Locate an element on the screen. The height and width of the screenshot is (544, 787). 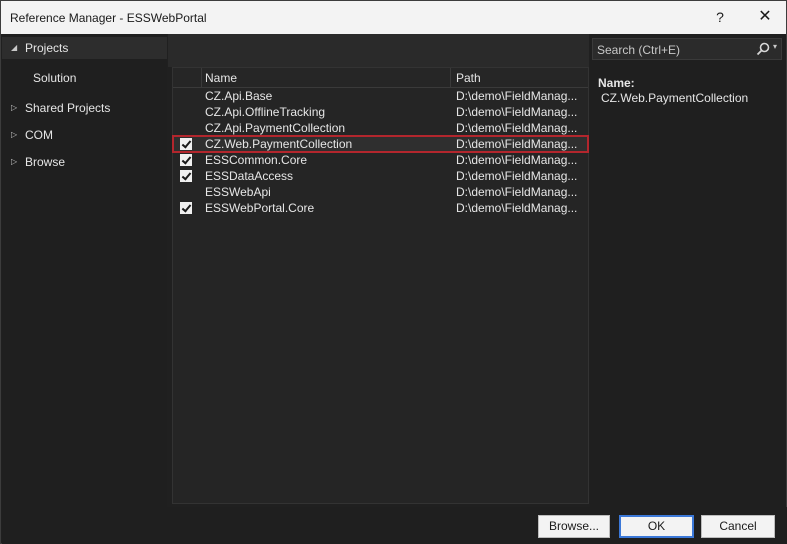
window-title: Reference Manager - ESSWebPortal is located at coordinates (108, 18).